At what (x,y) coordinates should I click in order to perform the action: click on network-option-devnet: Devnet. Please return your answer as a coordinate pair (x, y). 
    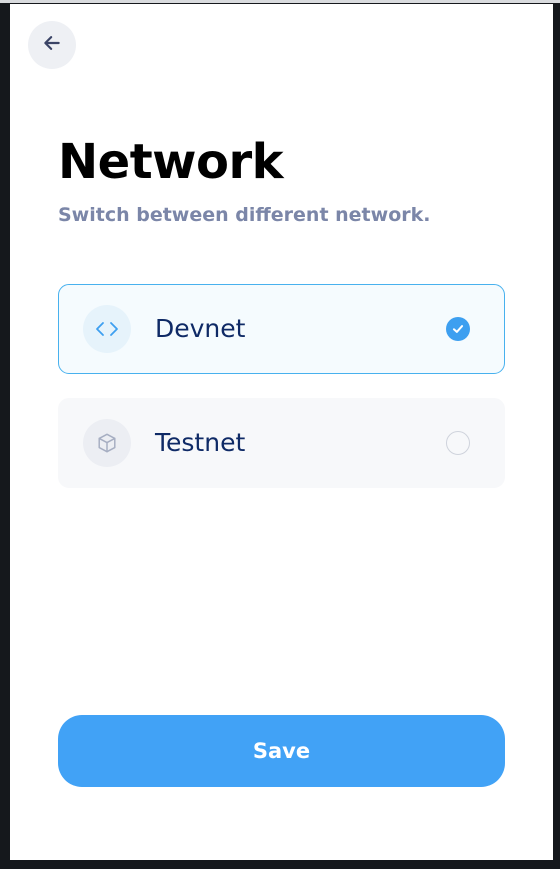
    Looking at the image, I should click on (281, 329).